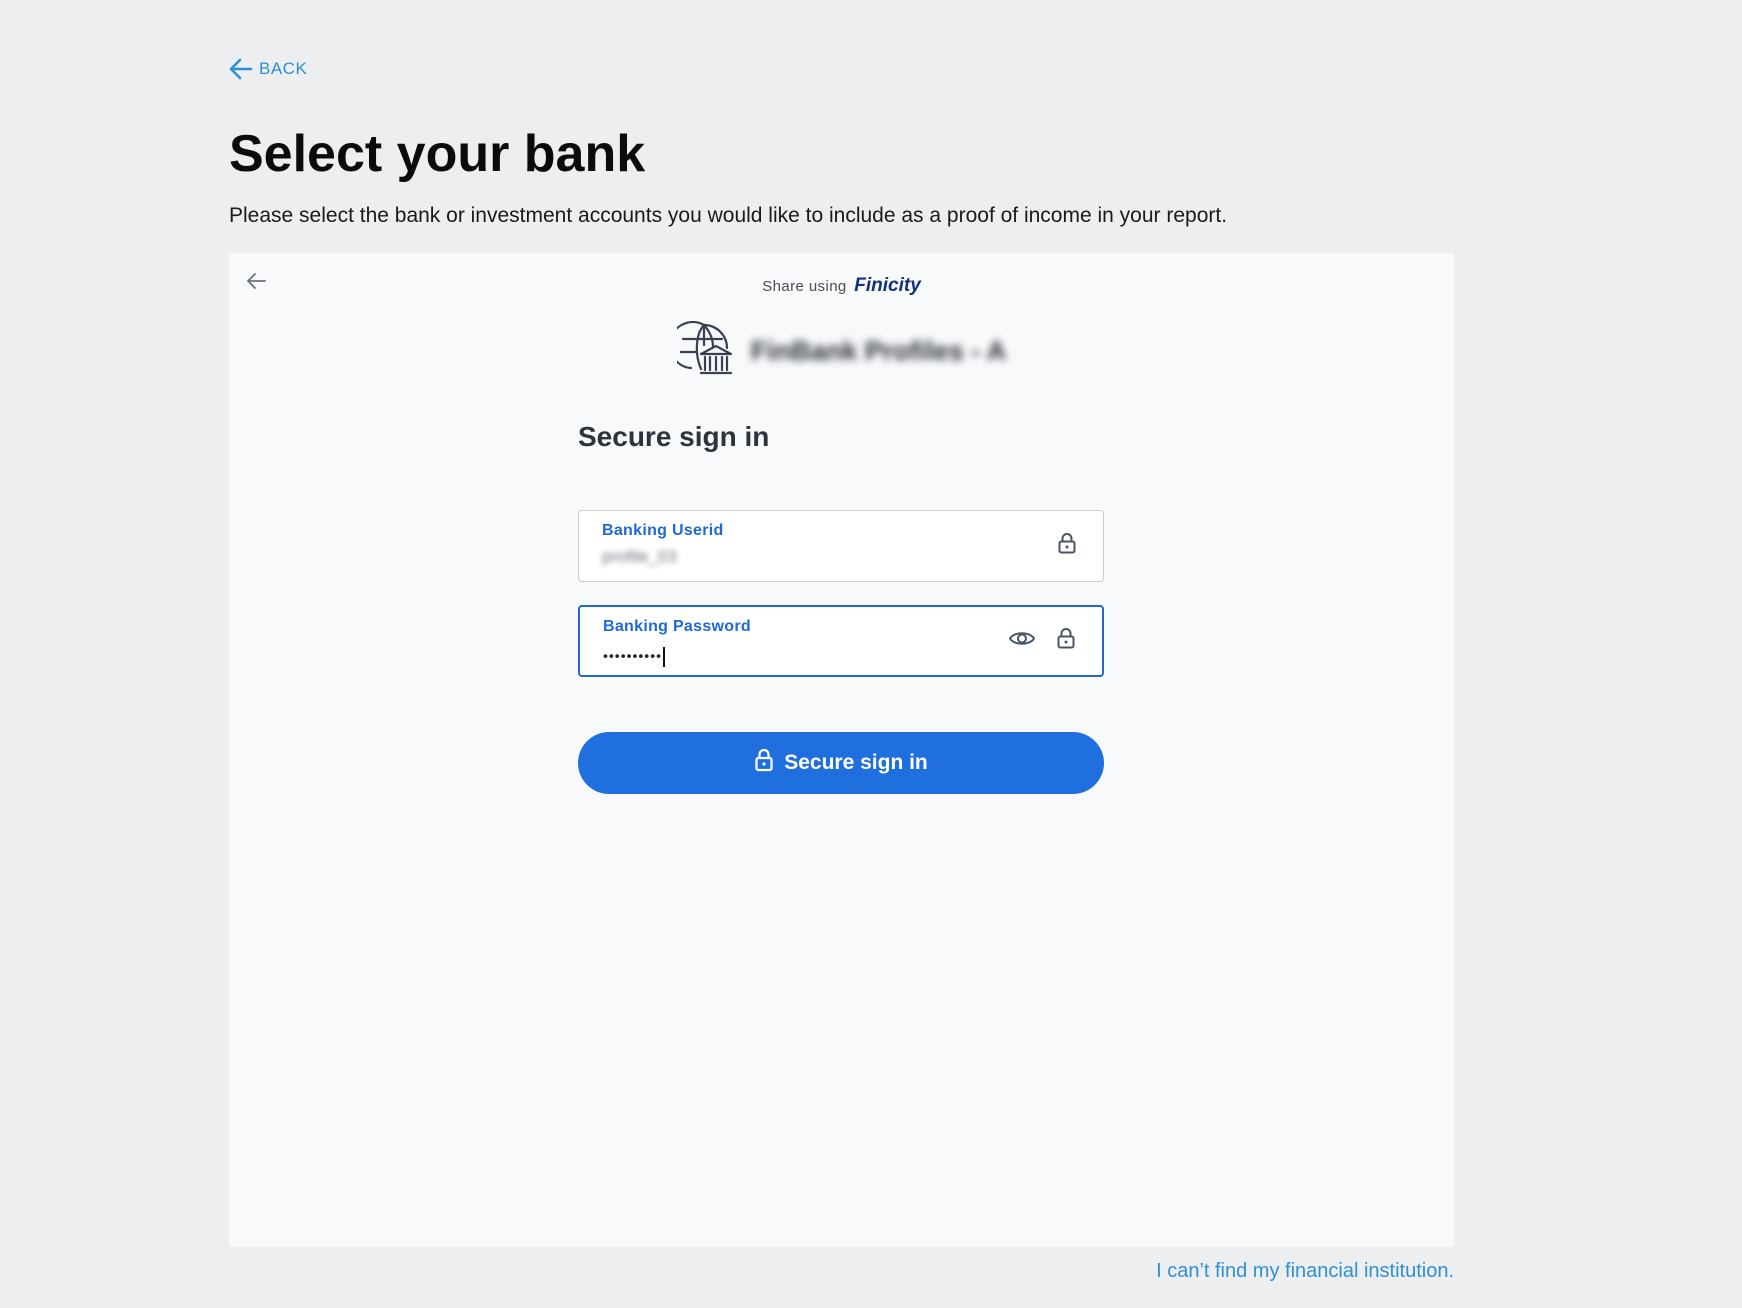 This screenshot has height=1308, width=1742. I want to click on back-label: BACK, so click(283, 68).